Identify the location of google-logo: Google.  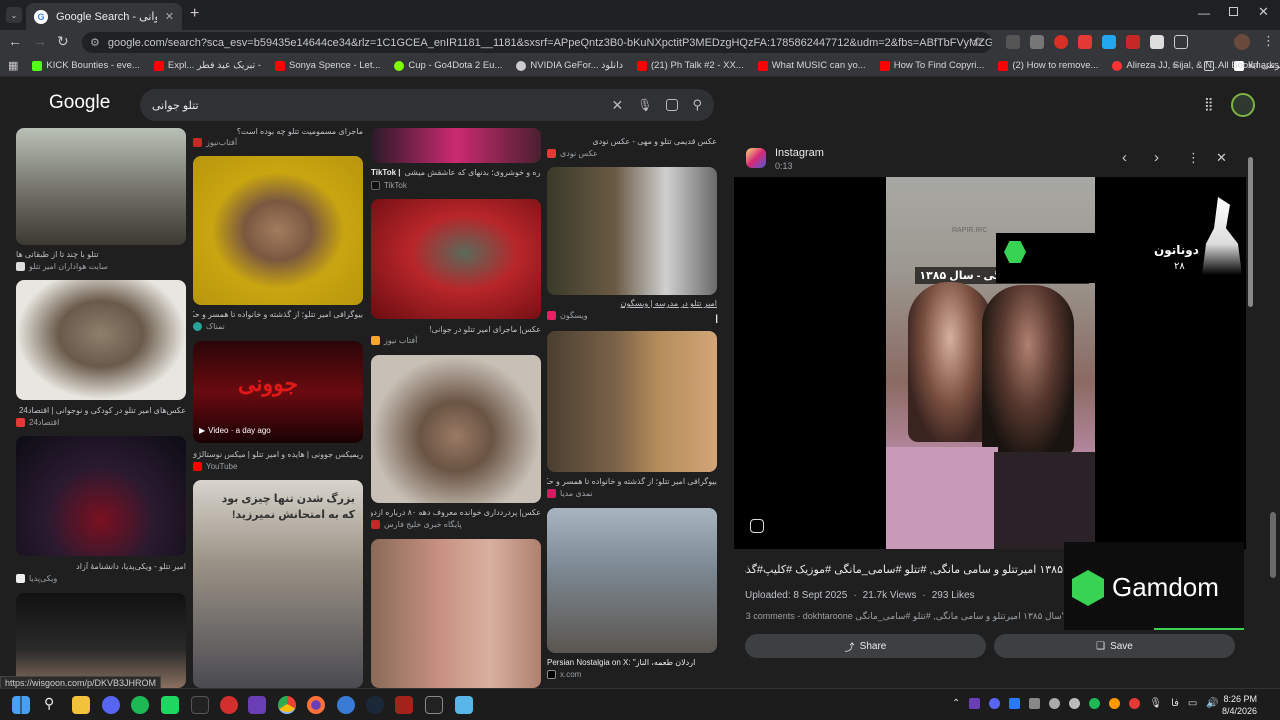
(79, 103).